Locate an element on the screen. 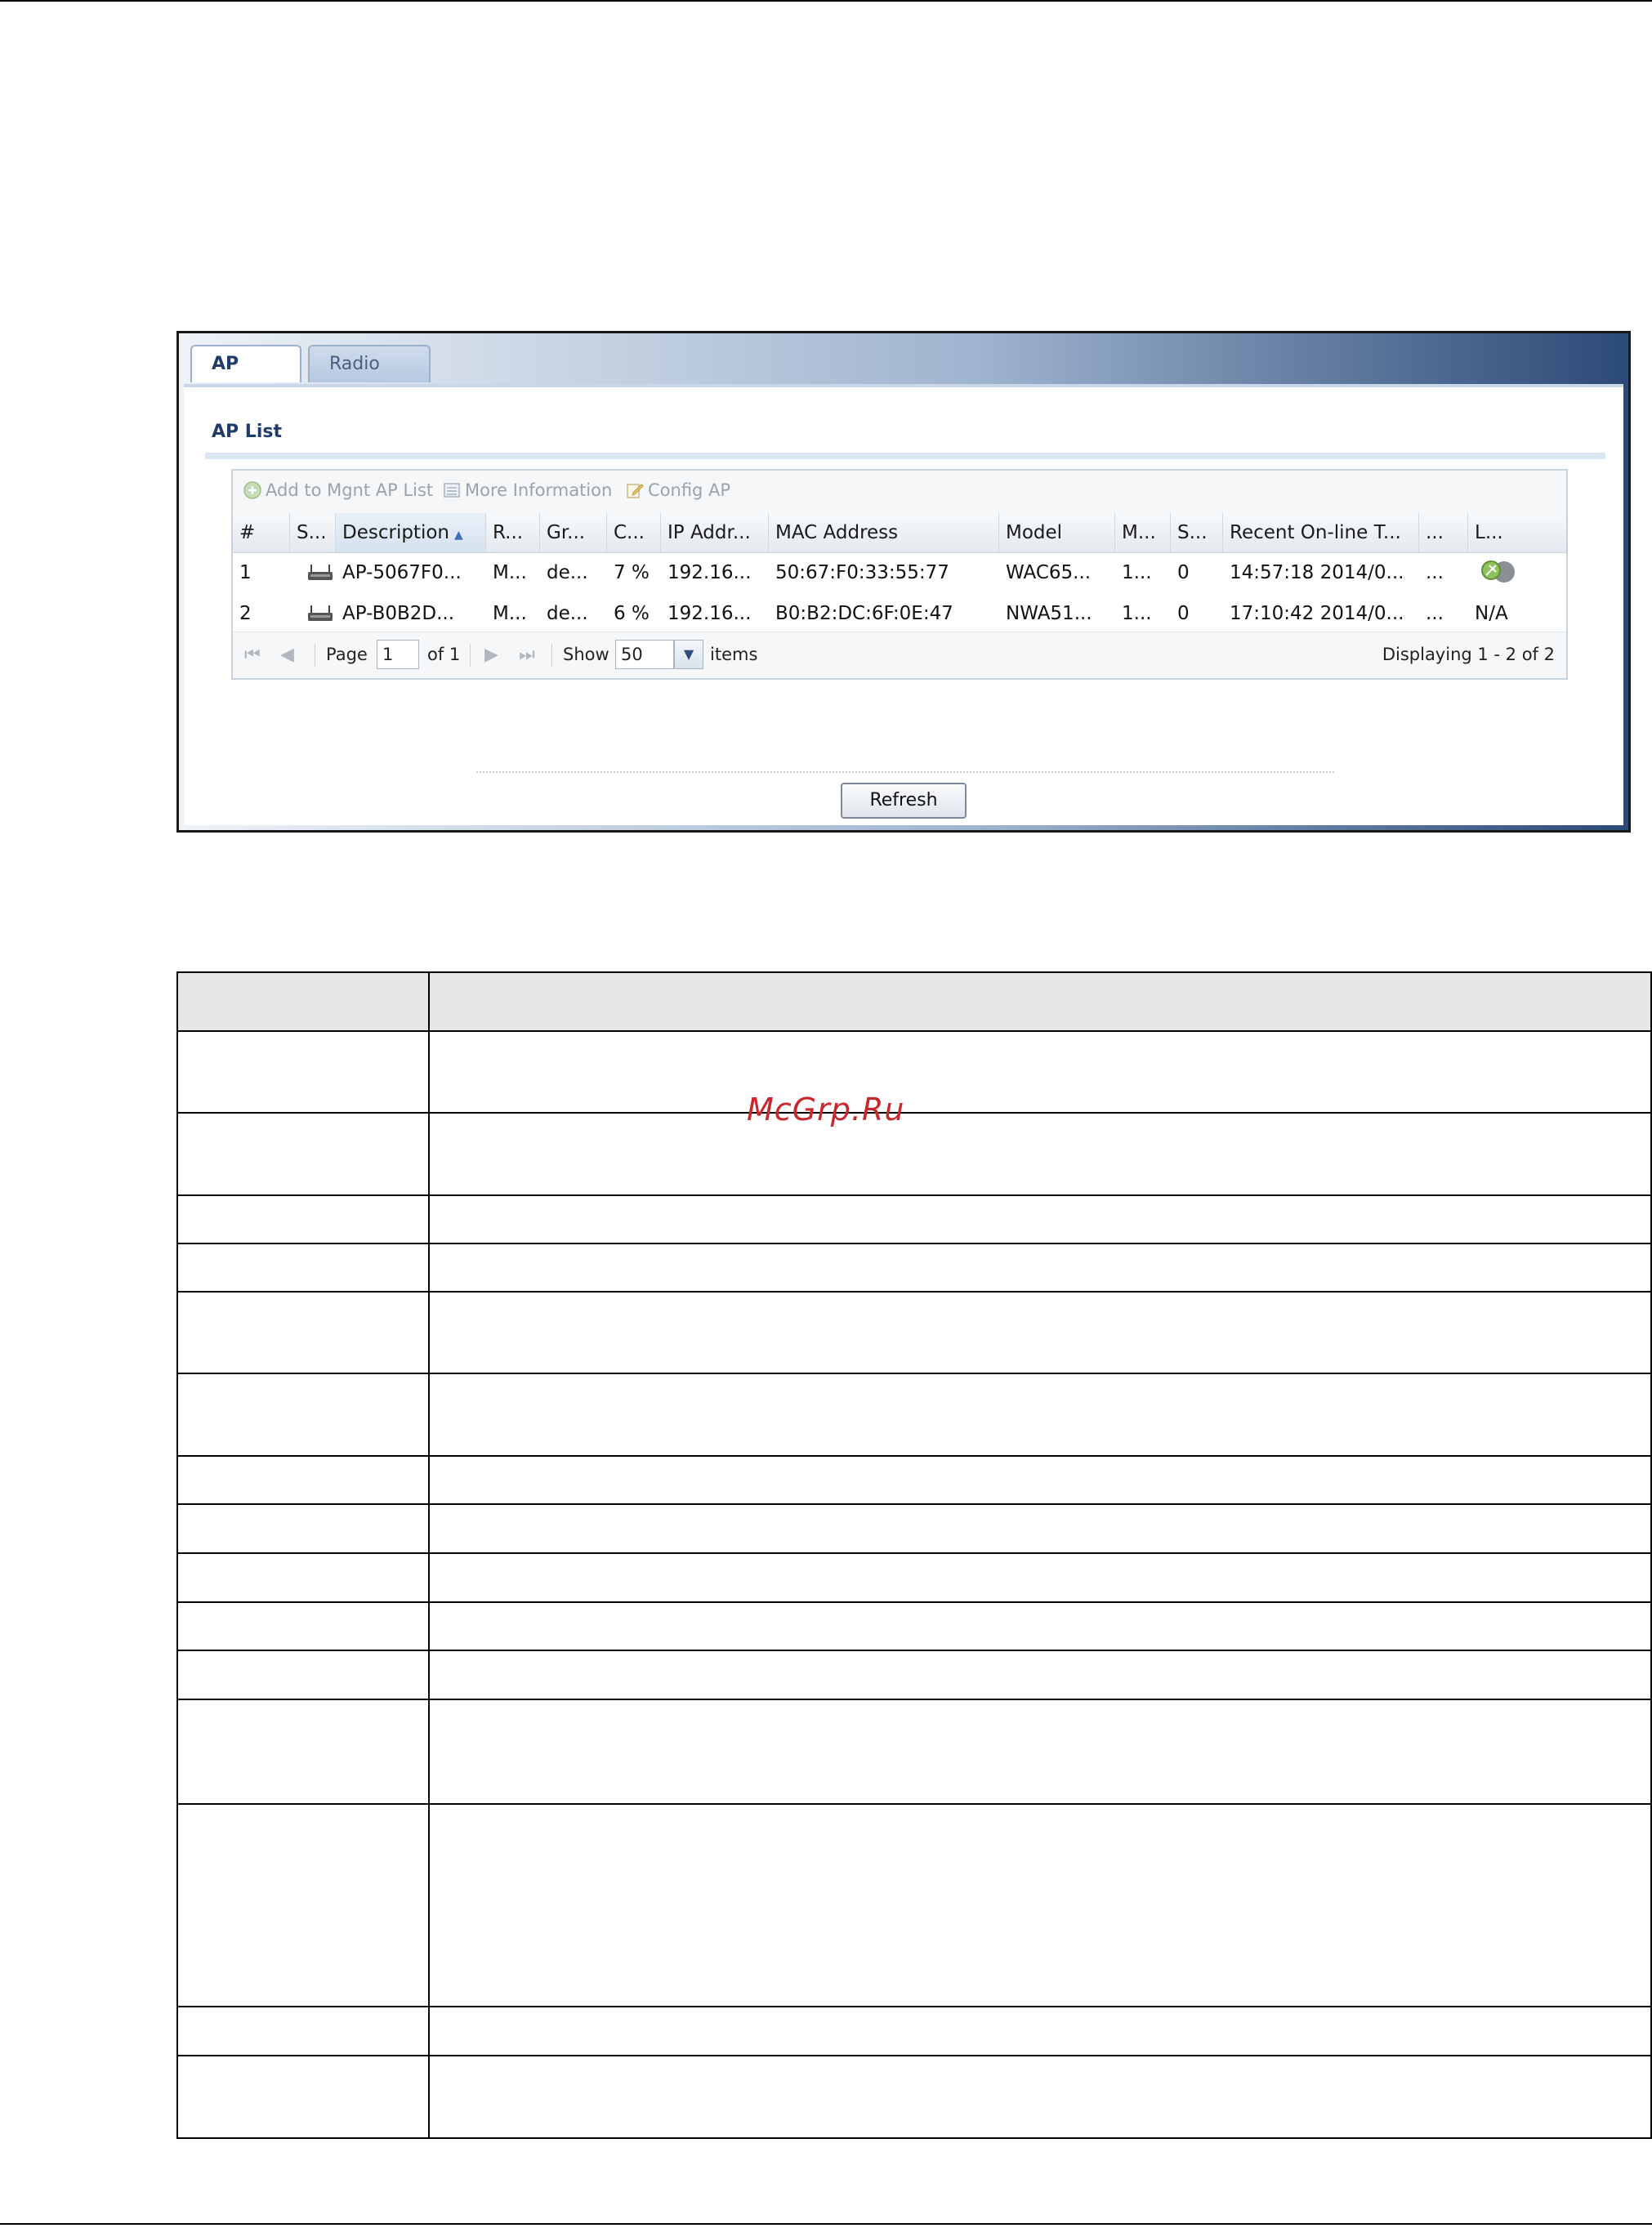 This screenshot has width=1652, height=2228. page-number-input: 1 is located at coordinates (398, 654).